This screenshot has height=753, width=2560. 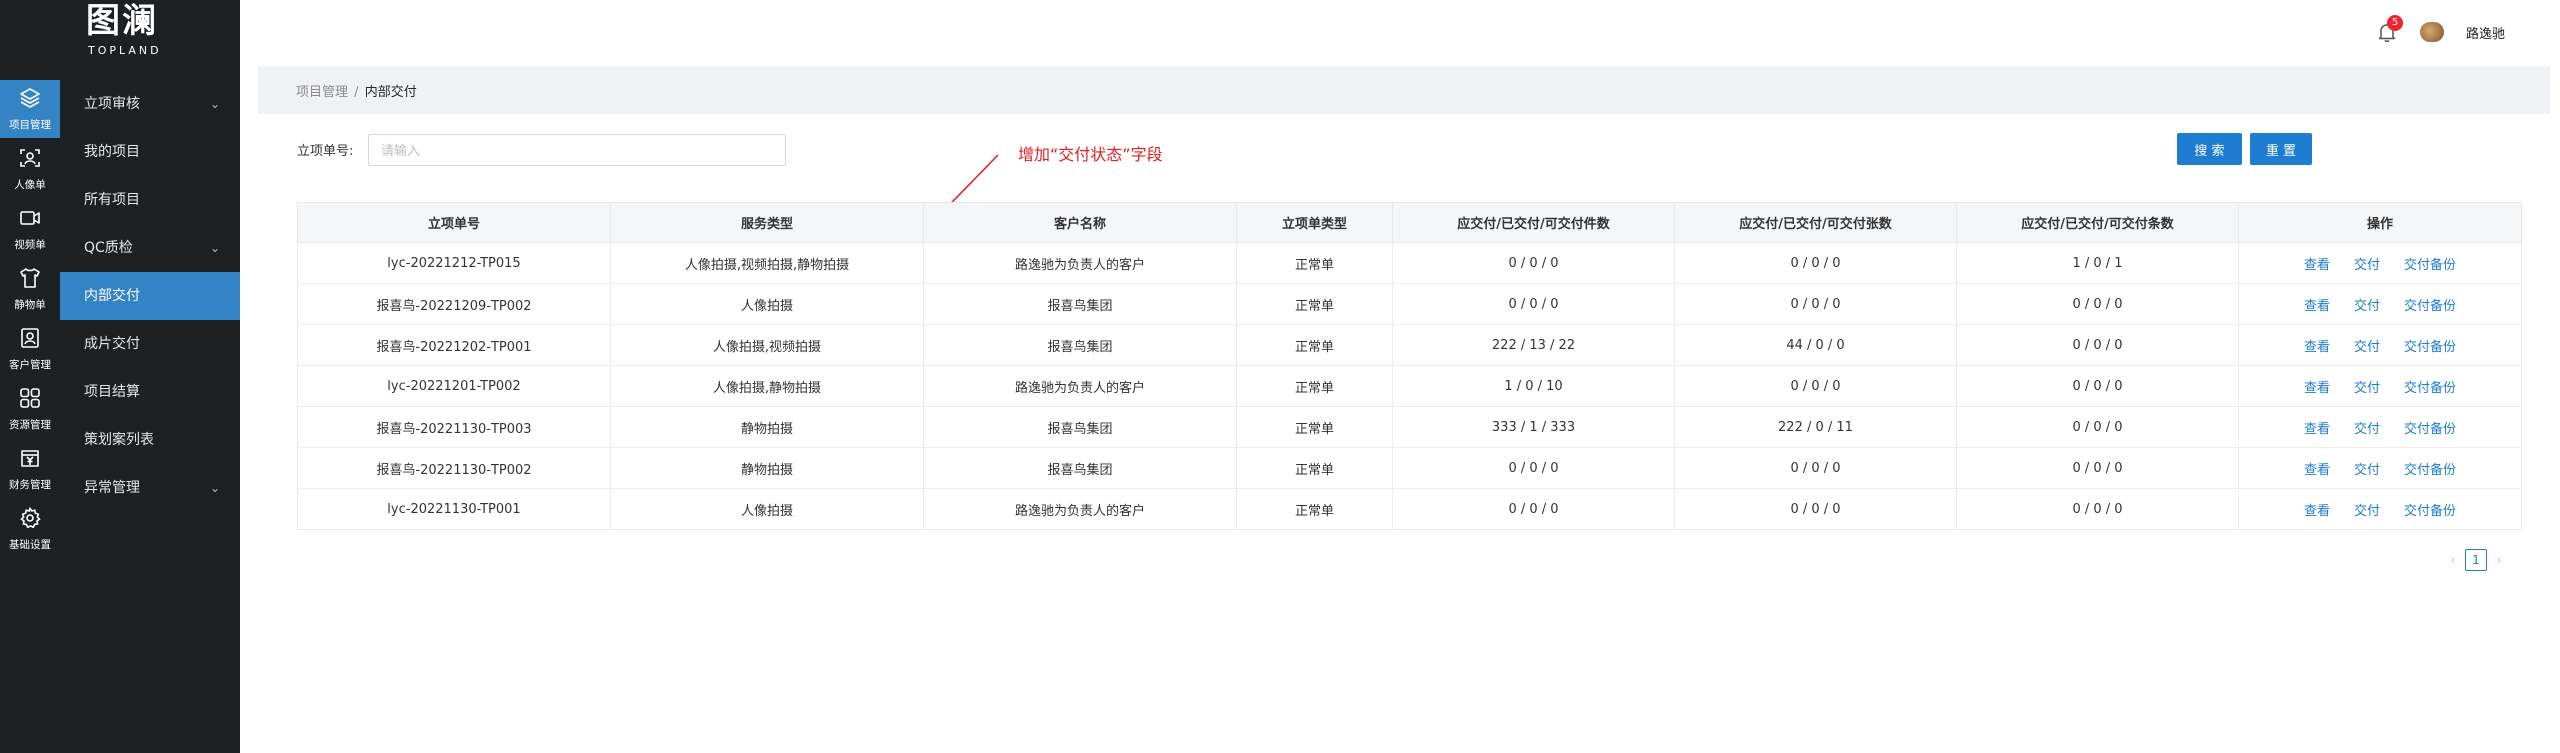 I want to click on breadcrumb: 项目管理 / 内部交付, so click(x=356, y=90).